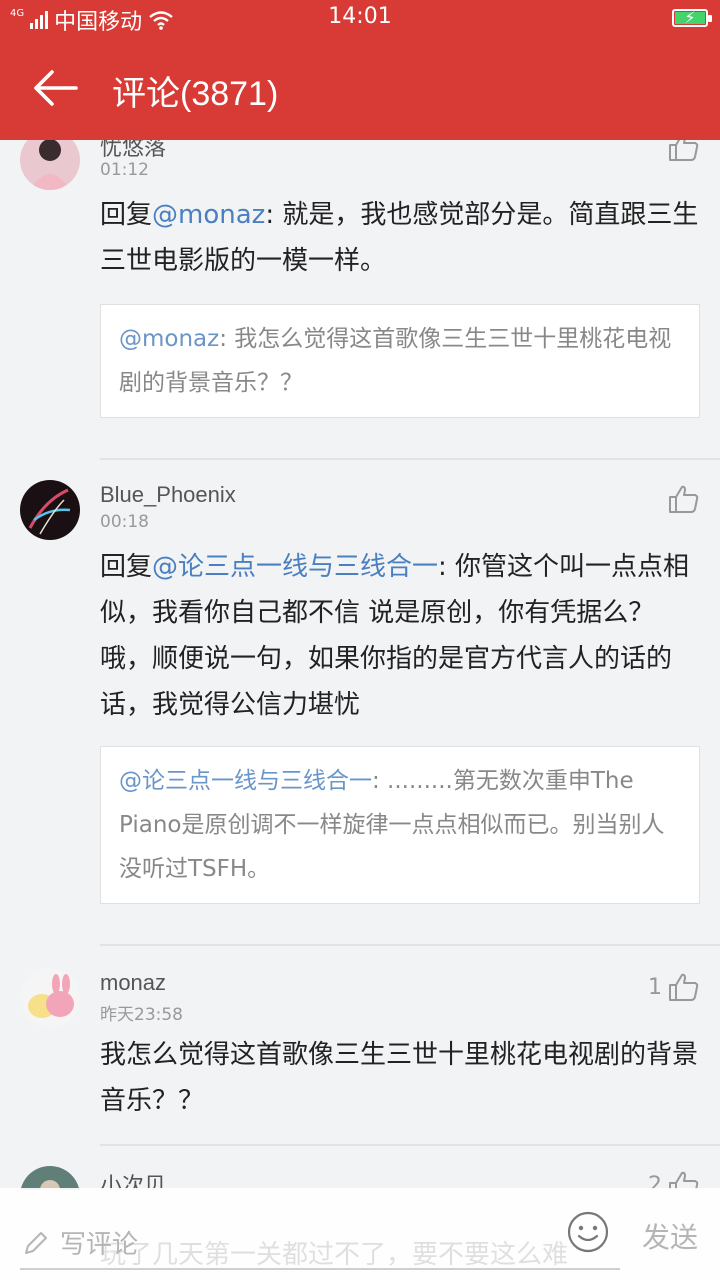 The height and width of the screenshot is (1280, 720). What do you see at coordinates (334, 1255) in the screenshot?
I see `comment-preview-text: 玩了几天第一关都过不了，要不要这么难` at bounding box center [334, 1255].